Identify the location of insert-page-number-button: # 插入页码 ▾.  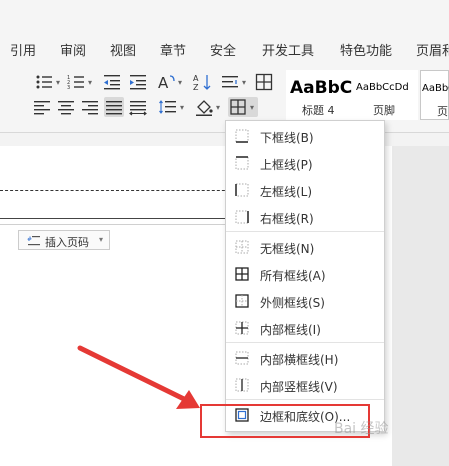
(64, 240).